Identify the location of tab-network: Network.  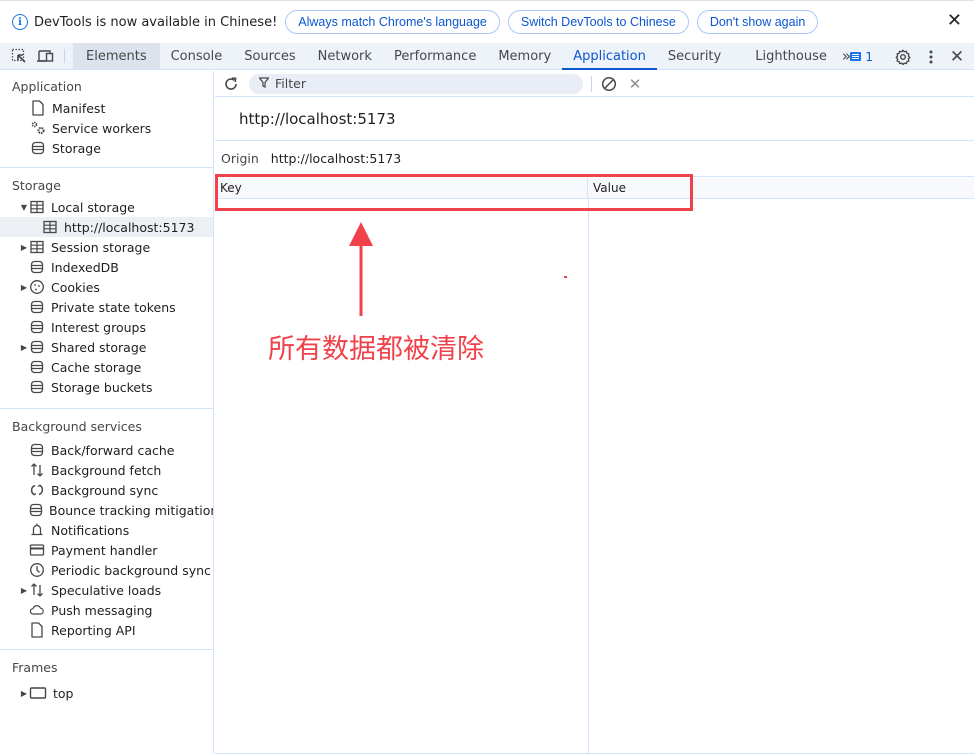
(345, 56).